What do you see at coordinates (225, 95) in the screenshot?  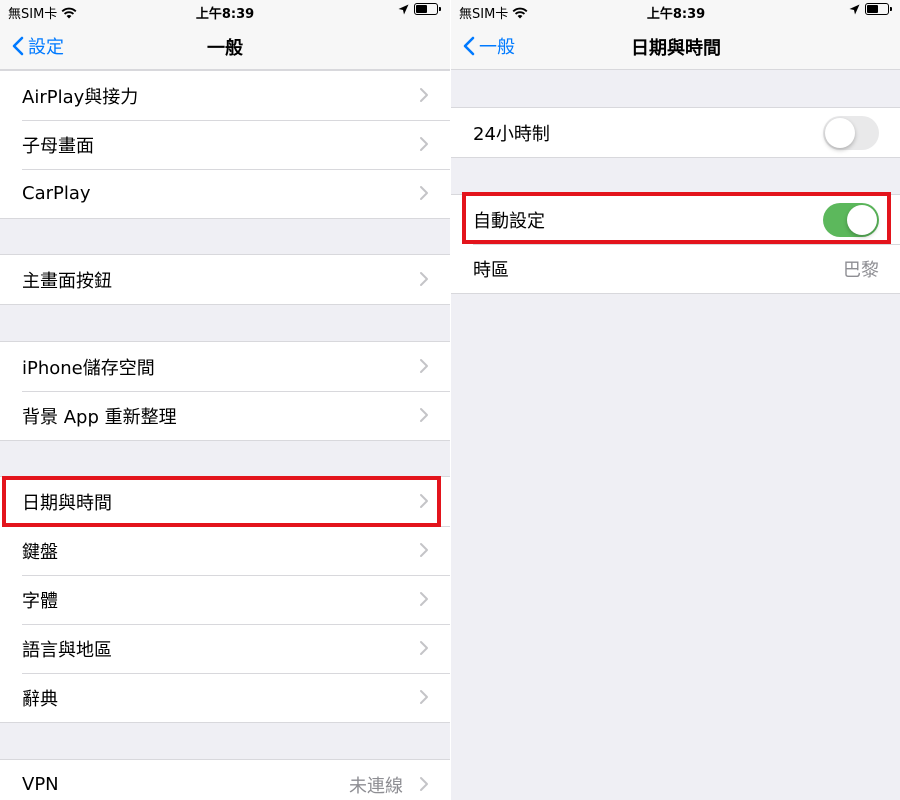 I see `airplay-handoff-row: AirPlay與接力` at bounding box center [225, 95].